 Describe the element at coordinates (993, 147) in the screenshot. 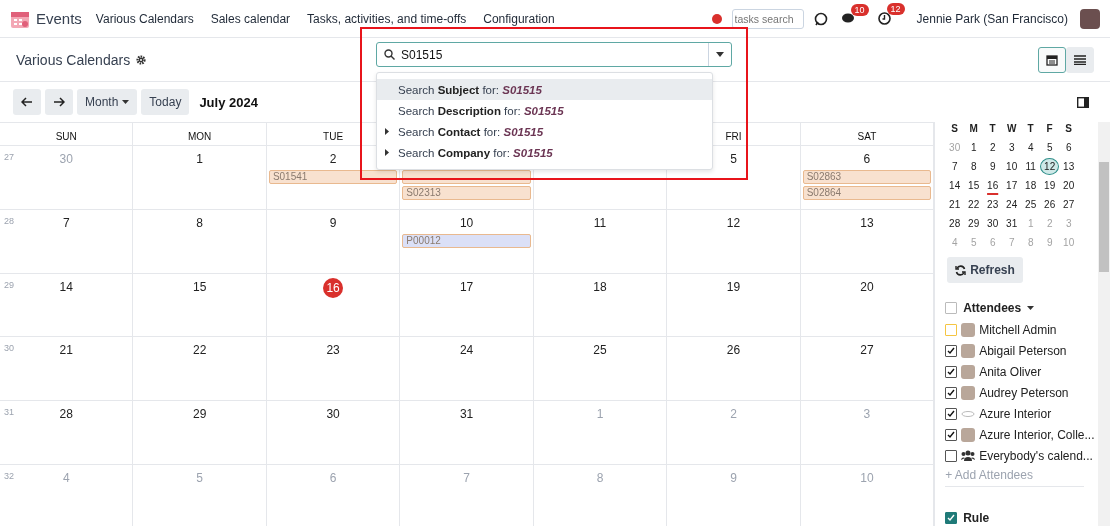

I see `mini-day: 2` at that location.